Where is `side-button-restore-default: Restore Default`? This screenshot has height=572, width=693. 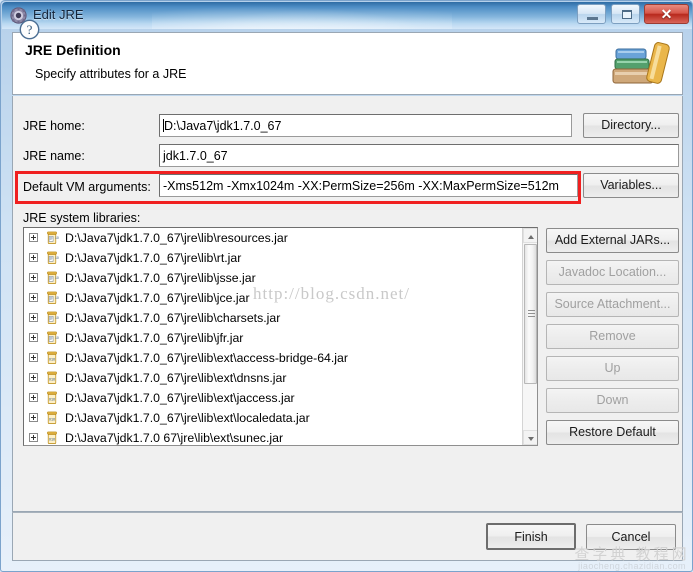 side-button-restore-default: Restore Default is located at coordinates (612, 432).